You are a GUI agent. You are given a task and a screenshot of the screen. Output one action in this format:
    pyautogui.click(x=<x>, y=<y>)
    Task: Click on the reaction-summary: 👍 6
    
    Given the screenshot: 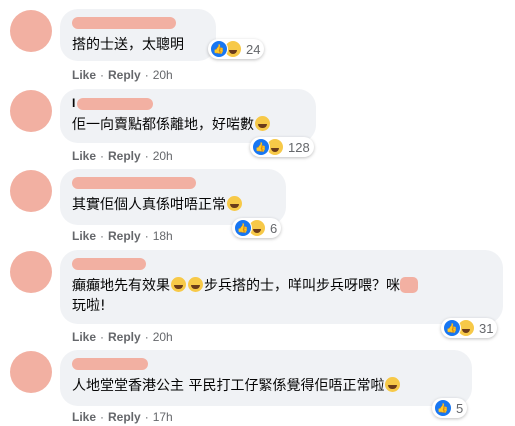 What is the action you would take?
    pyautogui.click(x=257, y=228)
    